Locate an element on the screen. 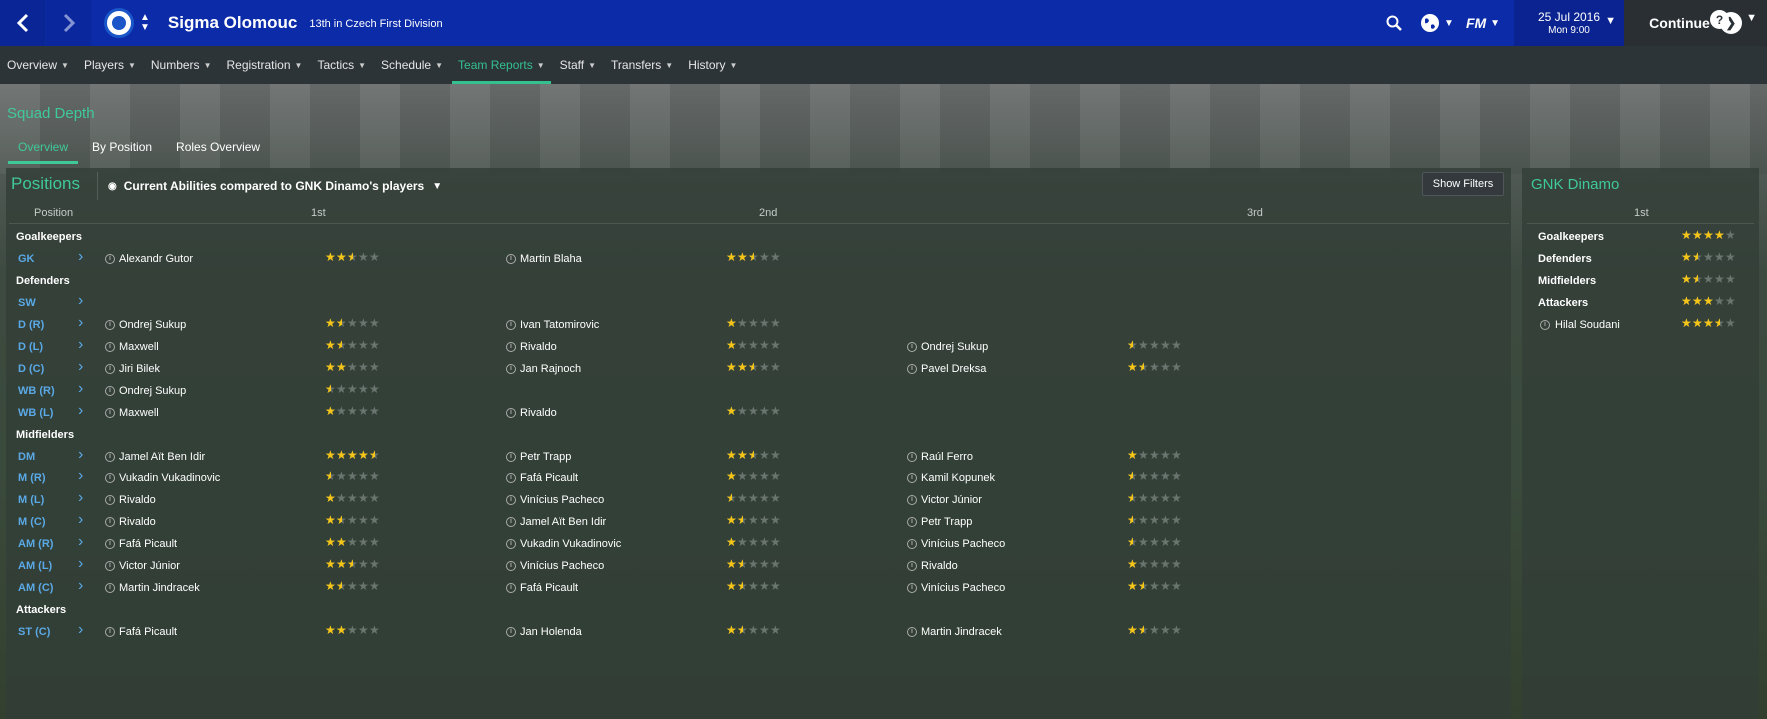  position-label: M (C) is located at coordinates (32, 522).